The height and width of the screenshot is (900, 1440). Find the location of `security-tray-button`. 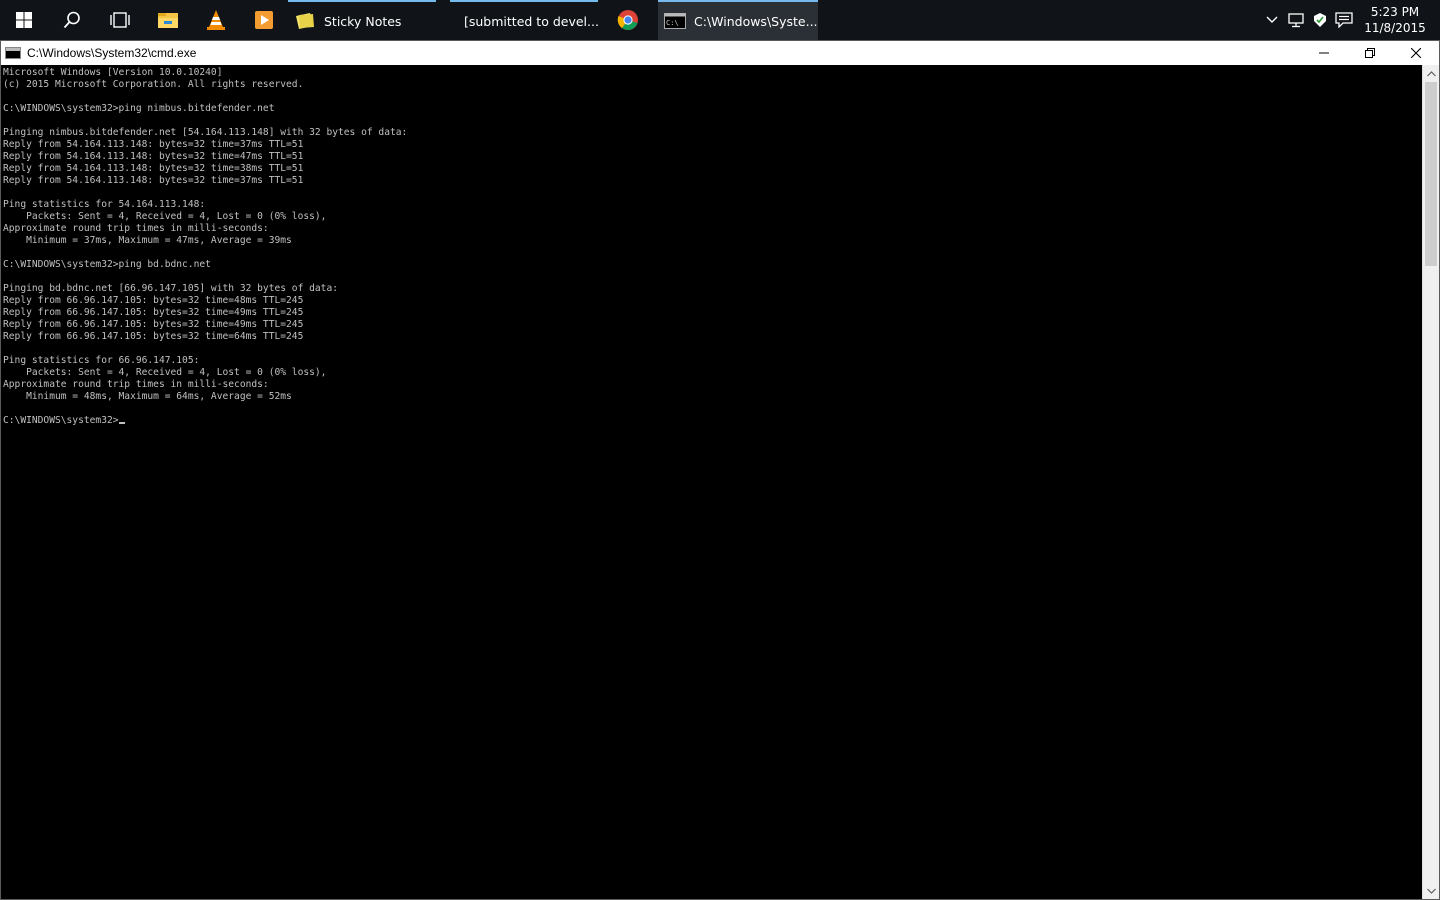

security-tray-button is located at coordinates (1320, 20).